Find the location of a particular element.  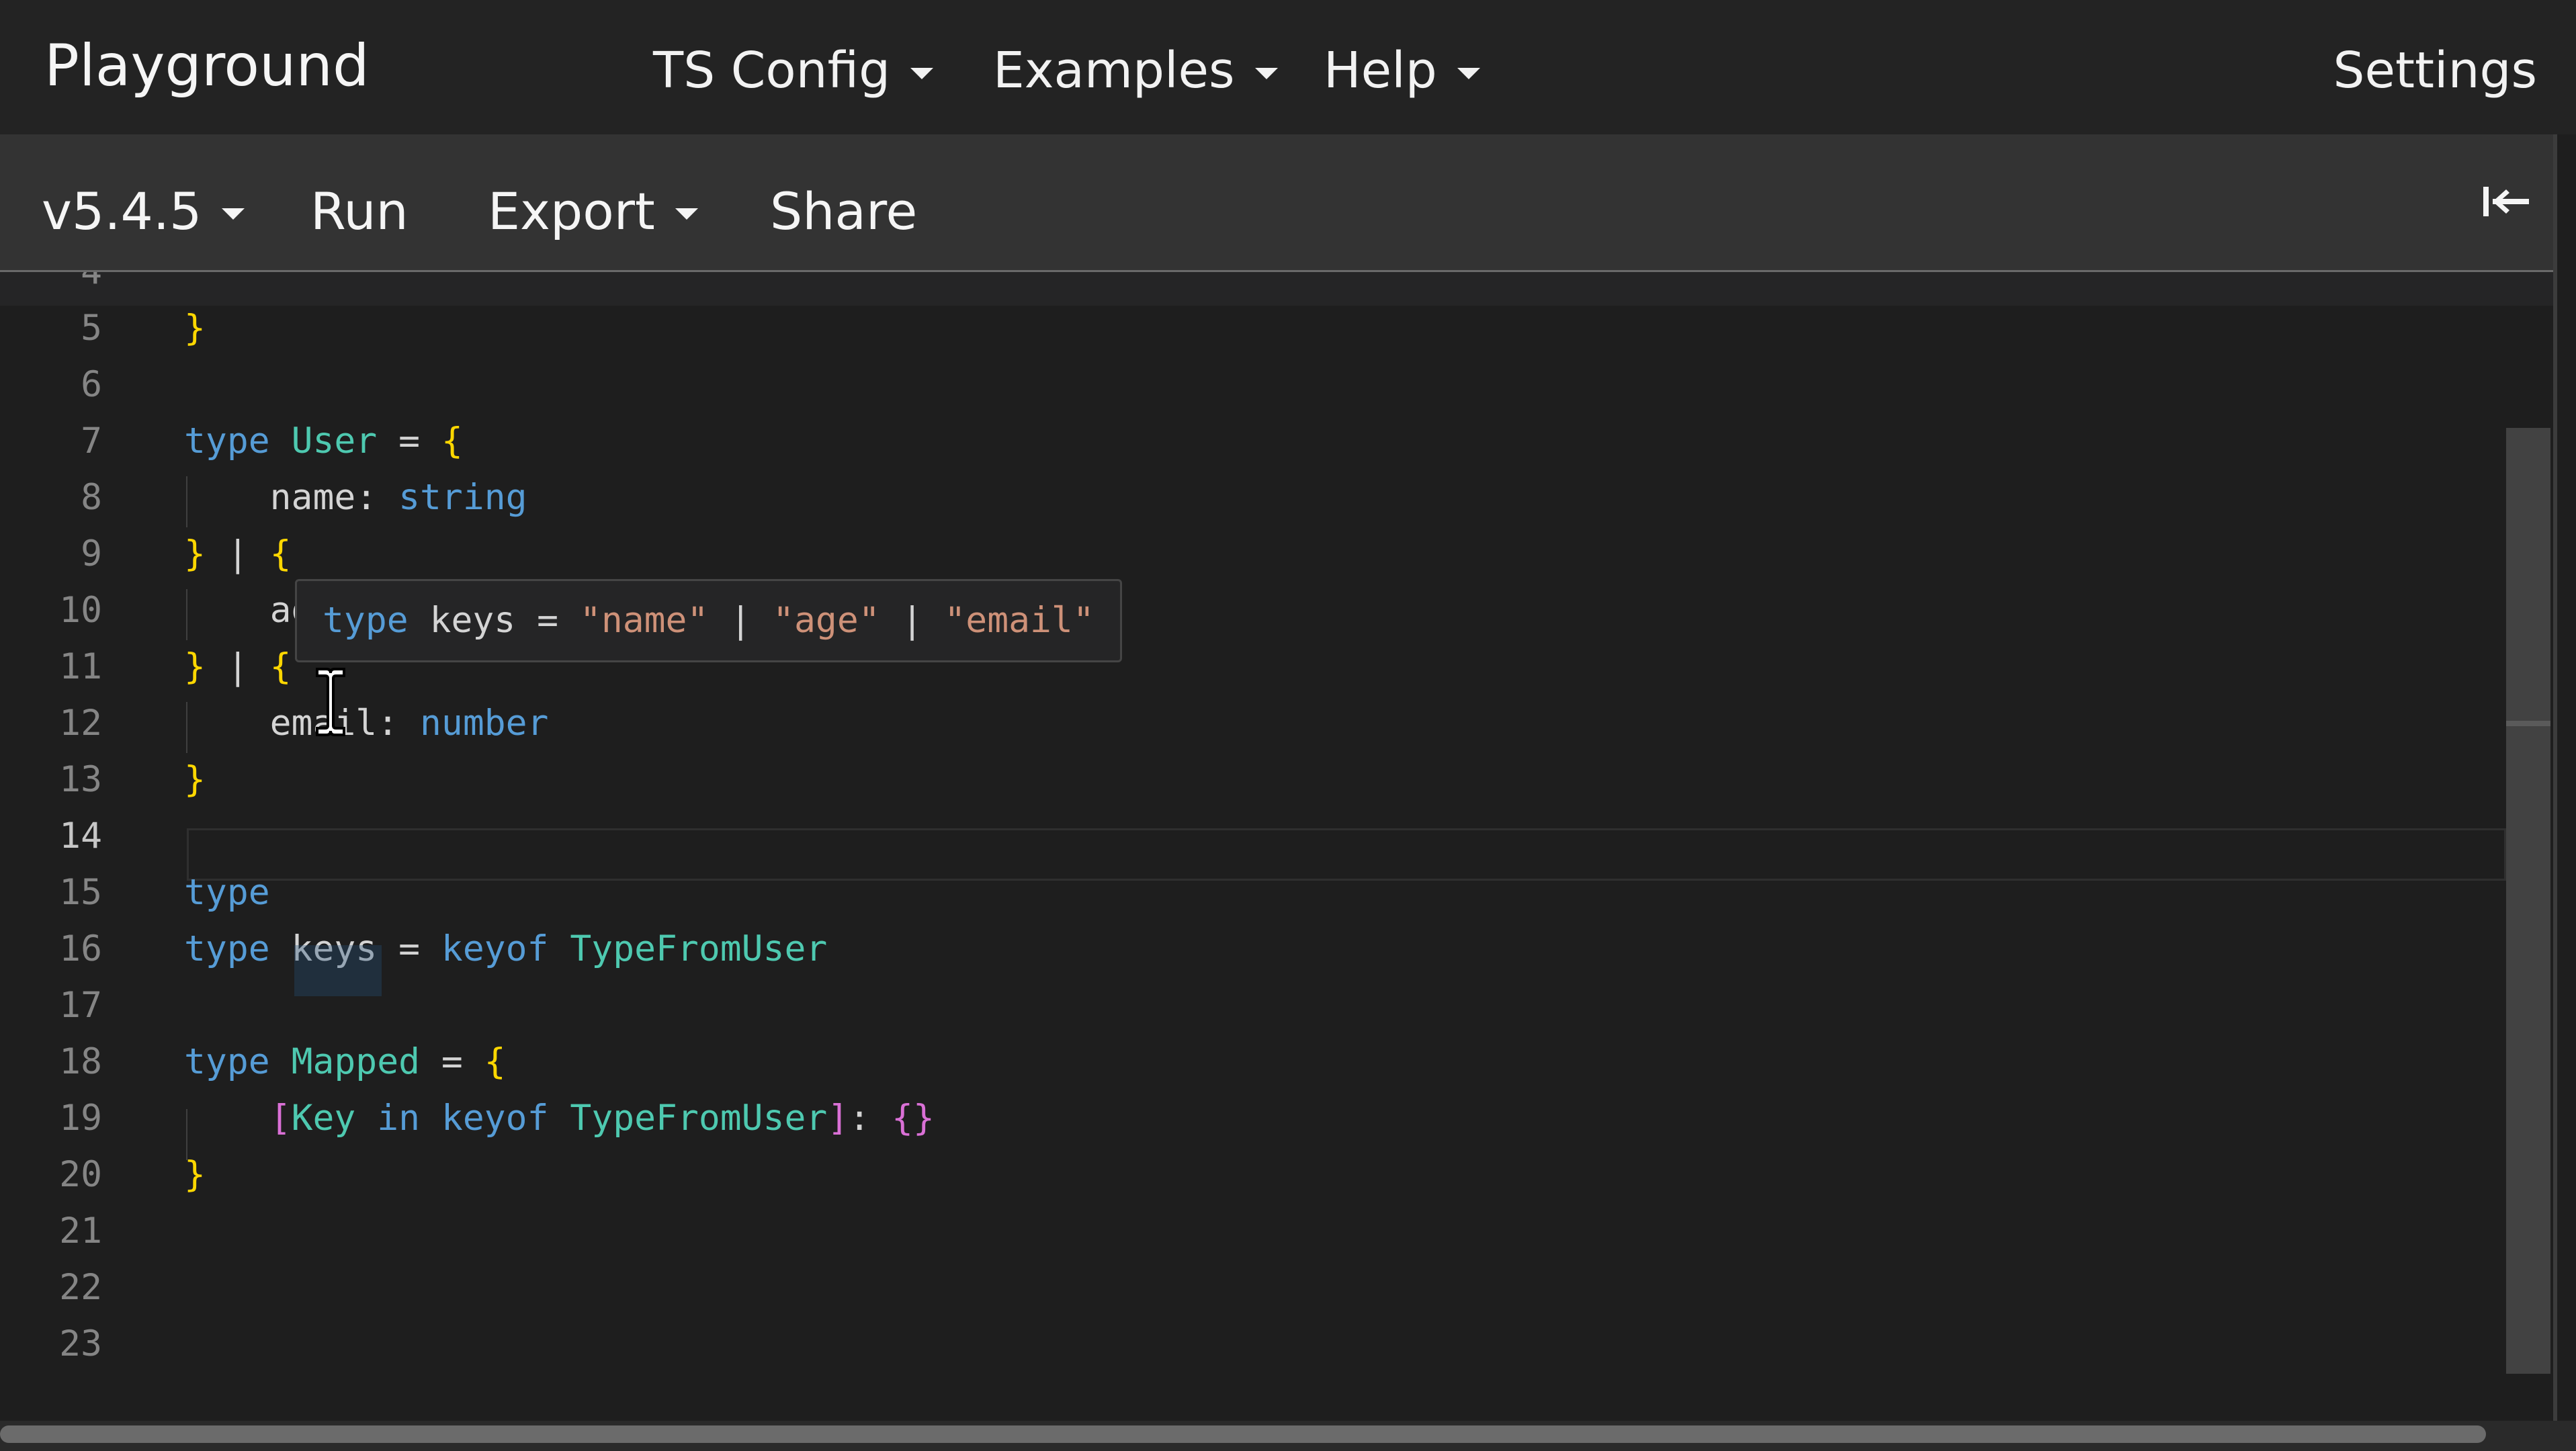

line-number: 18 is located at coordinates (80, 1061).